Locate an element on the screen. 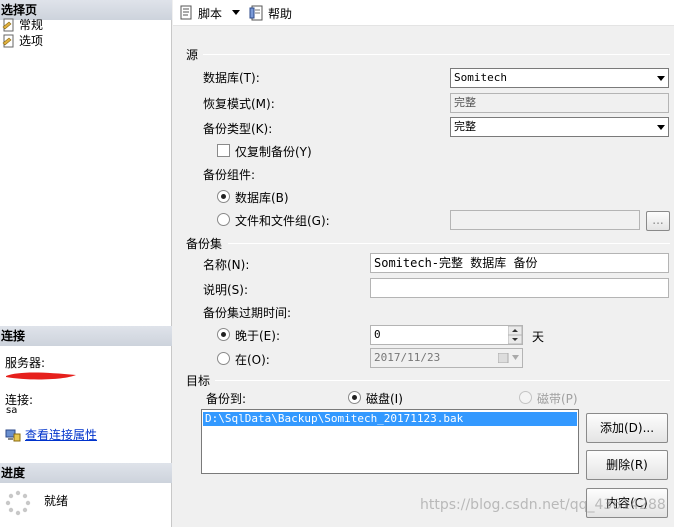 The height and width of the screenshot is (527, 674). contents-button: 内容(C) is located at coordinates (627, 503).